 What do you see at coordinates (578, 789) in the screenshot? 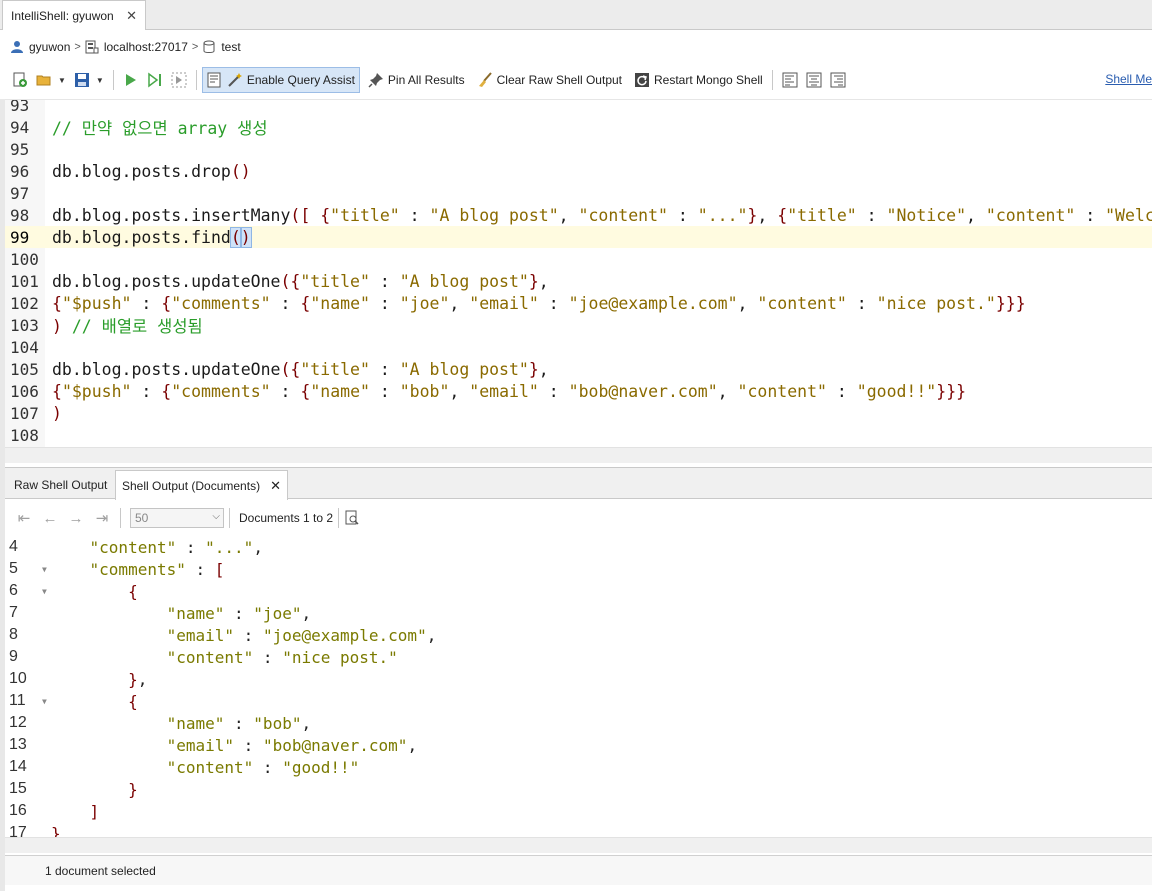
I see `output-line: 15 }` at bounding box center [578, 789].